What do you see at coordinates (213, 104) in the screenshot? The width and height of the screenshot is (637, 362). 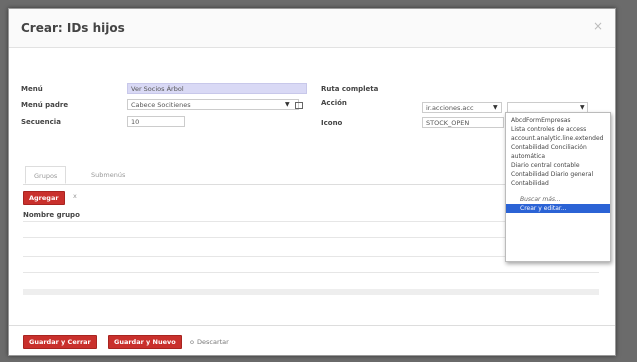 I see `parent-menu-select: Cabece Socitienes` at bounding box center [213, 104].